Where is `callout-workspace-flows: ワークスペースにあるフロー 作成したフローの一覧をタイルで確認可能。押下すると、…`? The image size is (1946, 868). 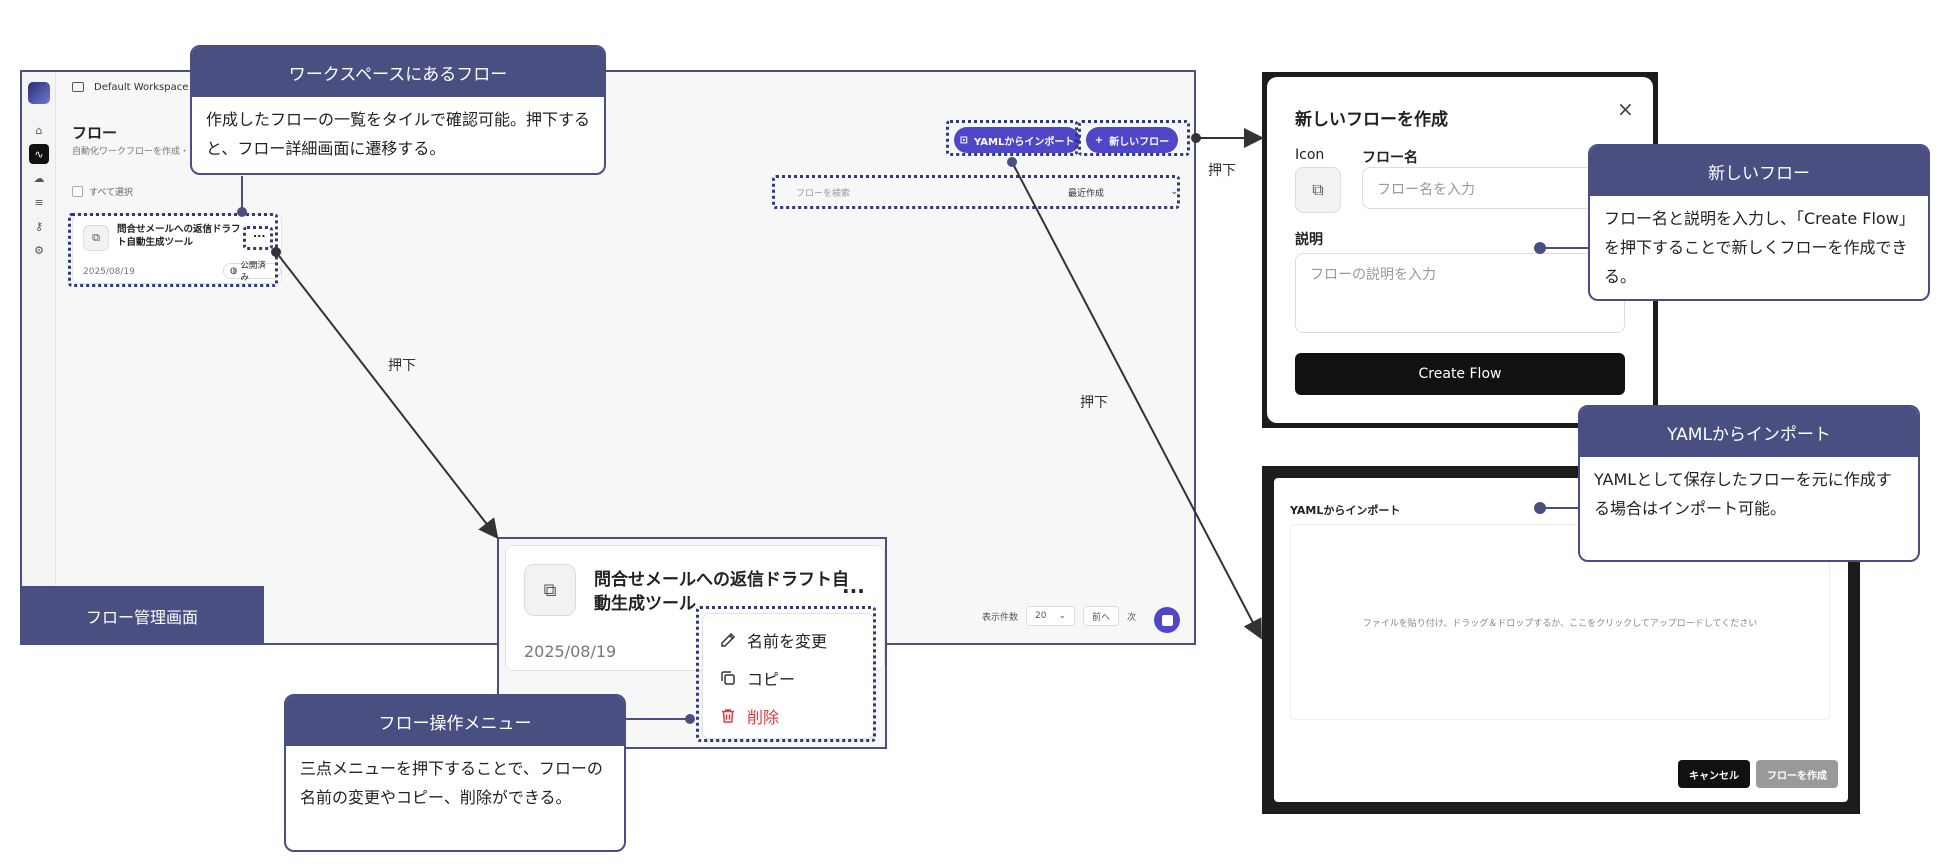 callout-workspace-flows: ワークスペースにあるフロー 作成したフローの一覧をタイルで確認可能。押下すると、… is located at coordinates (398, 110).